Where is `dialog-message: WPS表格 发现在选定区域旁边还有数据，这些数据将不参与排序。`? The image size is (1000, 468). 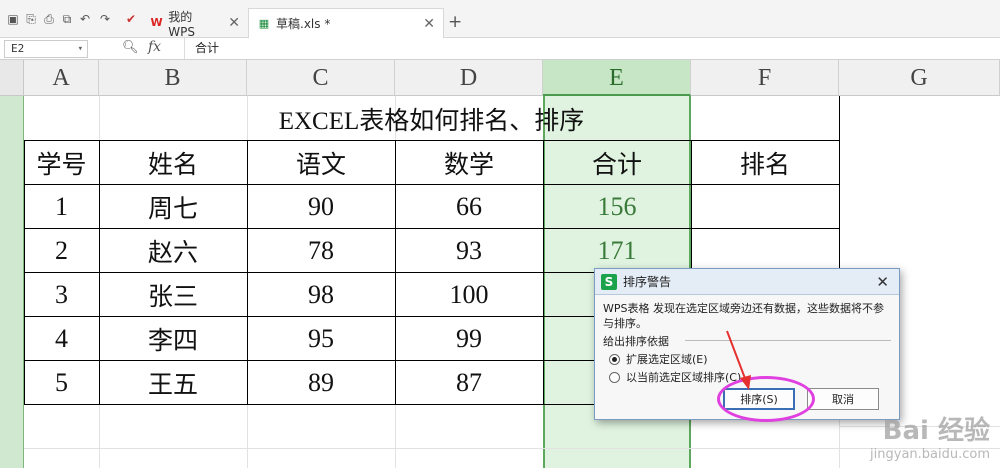 dialog-message: WPS表格 发现在选定区域旁边还有数据，这些数据将不参与排序。 is located at coordinates (743, 316).